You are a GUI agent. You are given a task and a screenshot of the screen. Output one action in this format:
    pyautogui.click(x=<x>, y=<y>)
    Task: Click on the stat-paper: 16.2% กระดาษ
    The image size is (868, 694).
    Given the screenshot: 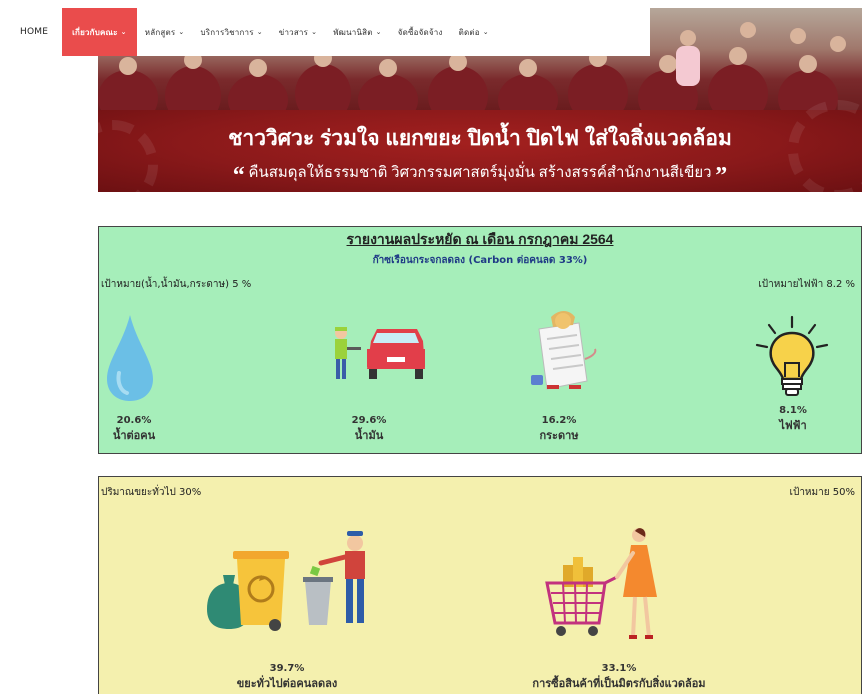 What is the action you would take?
    pyautogui.click(x=559, y=428)
    